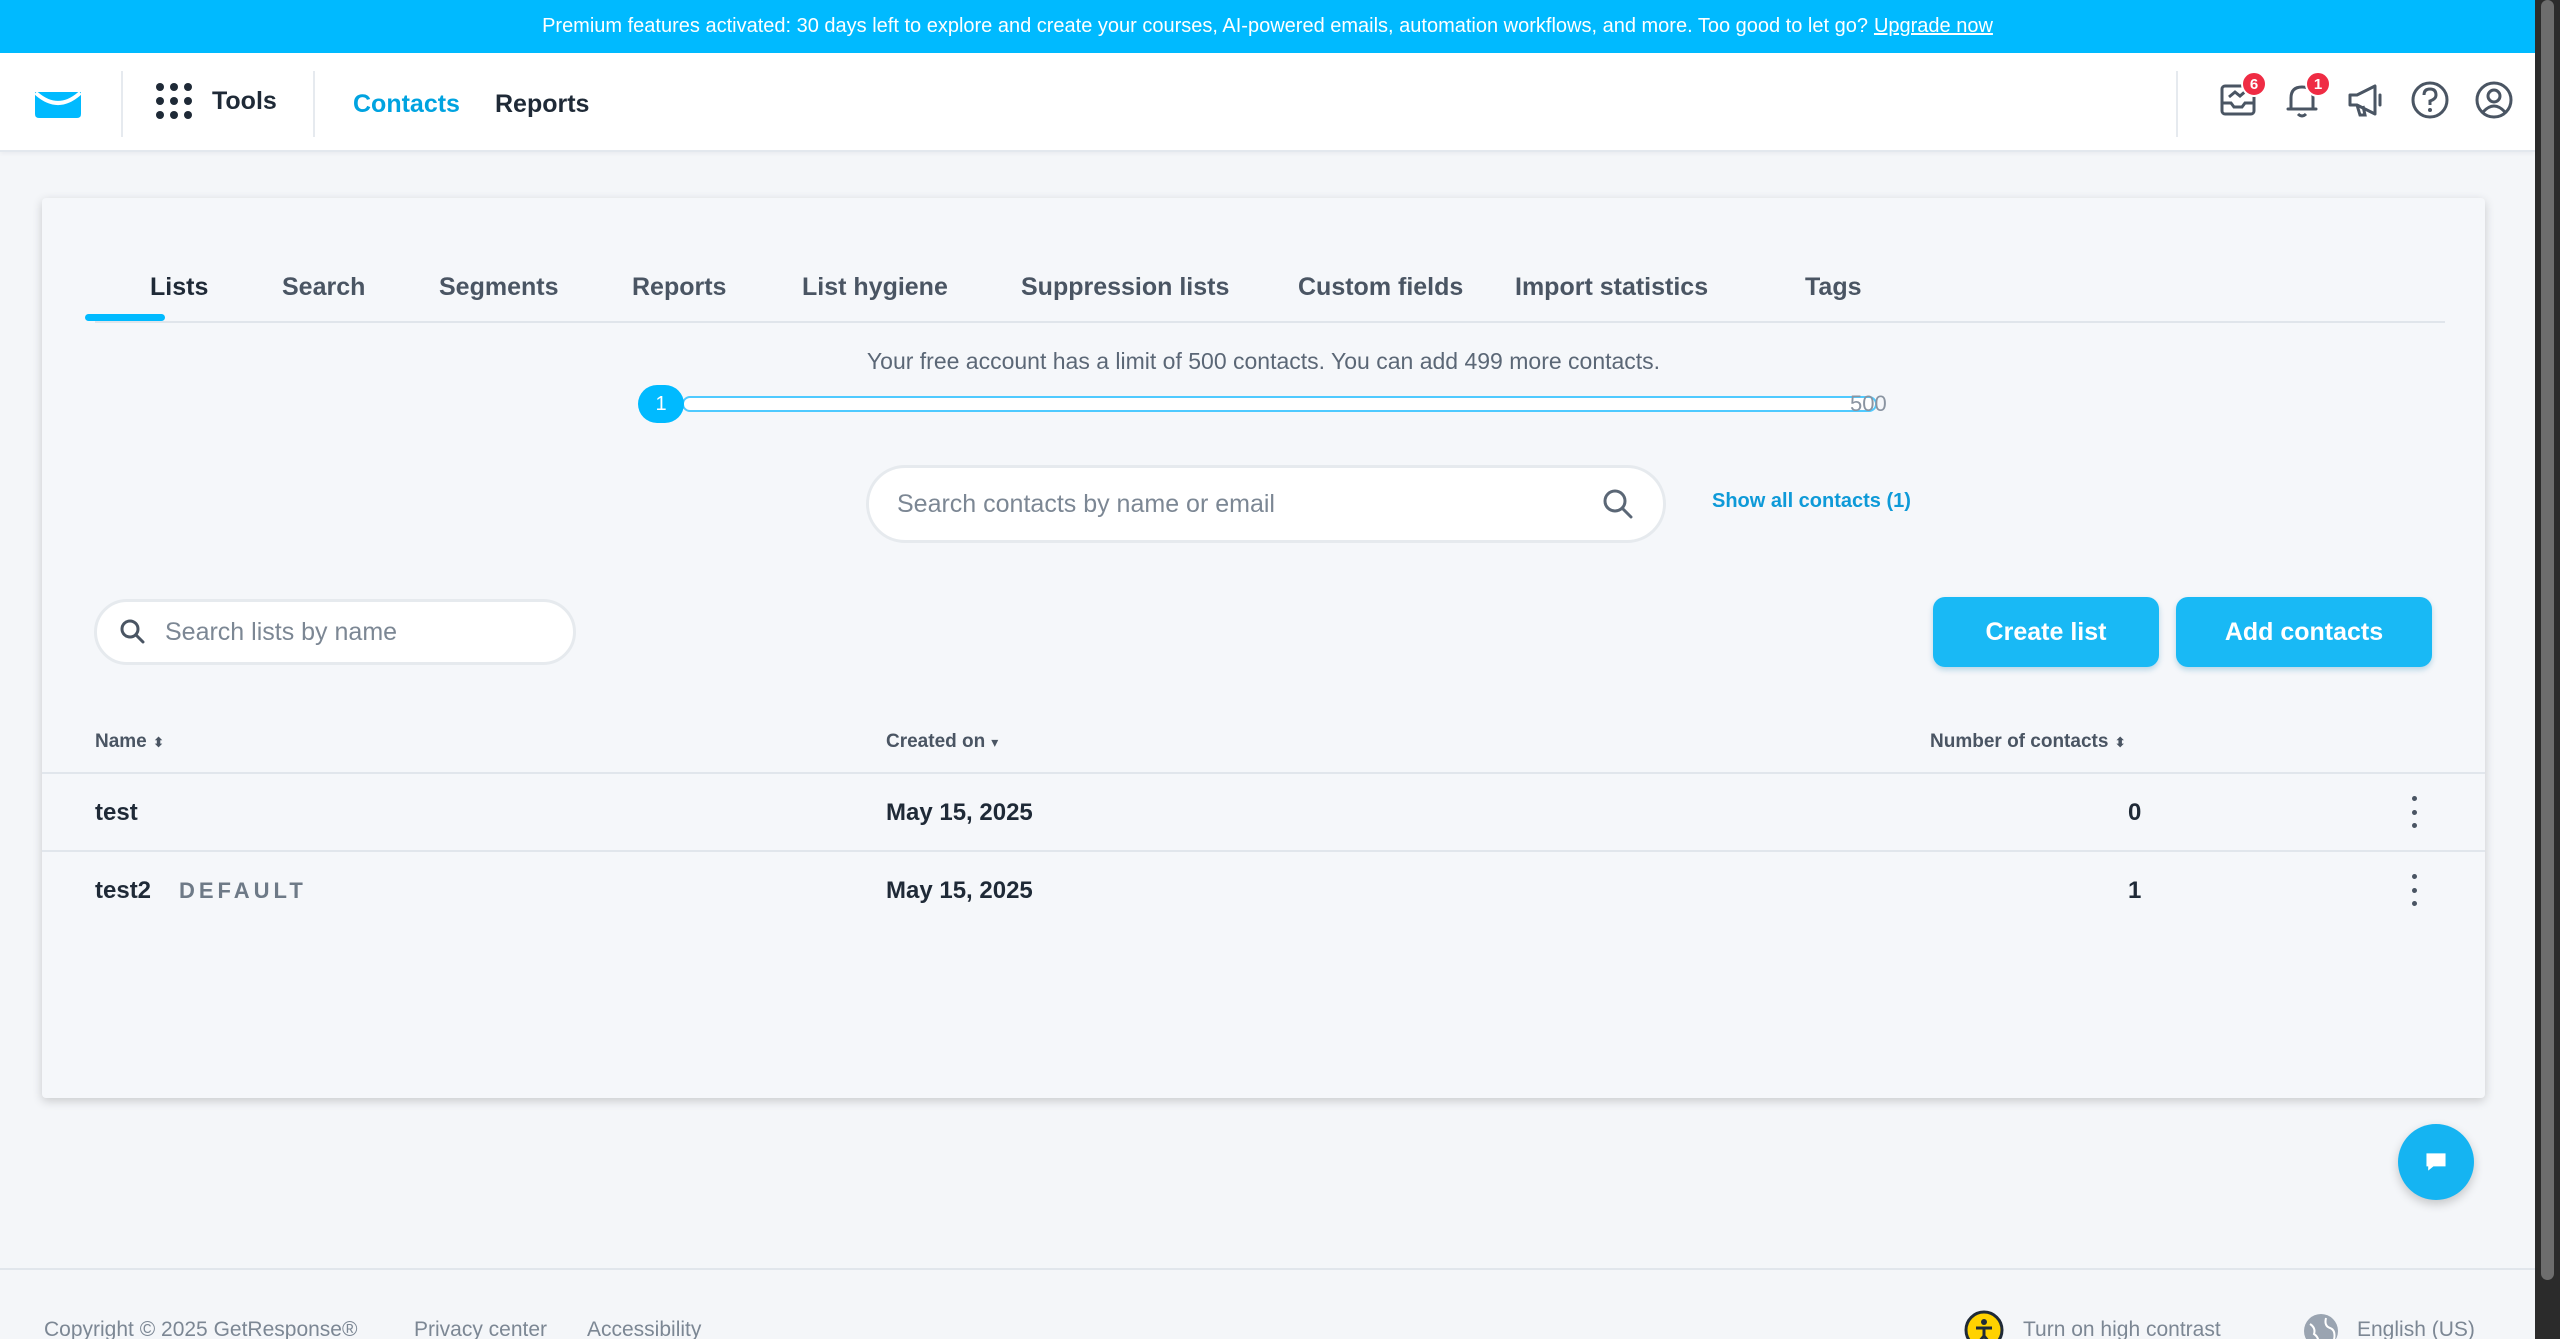  What do you see at coordinates (179, 287) in the screenshot?
I see `tab-lists: Lists` at bounding box center [179, 287].